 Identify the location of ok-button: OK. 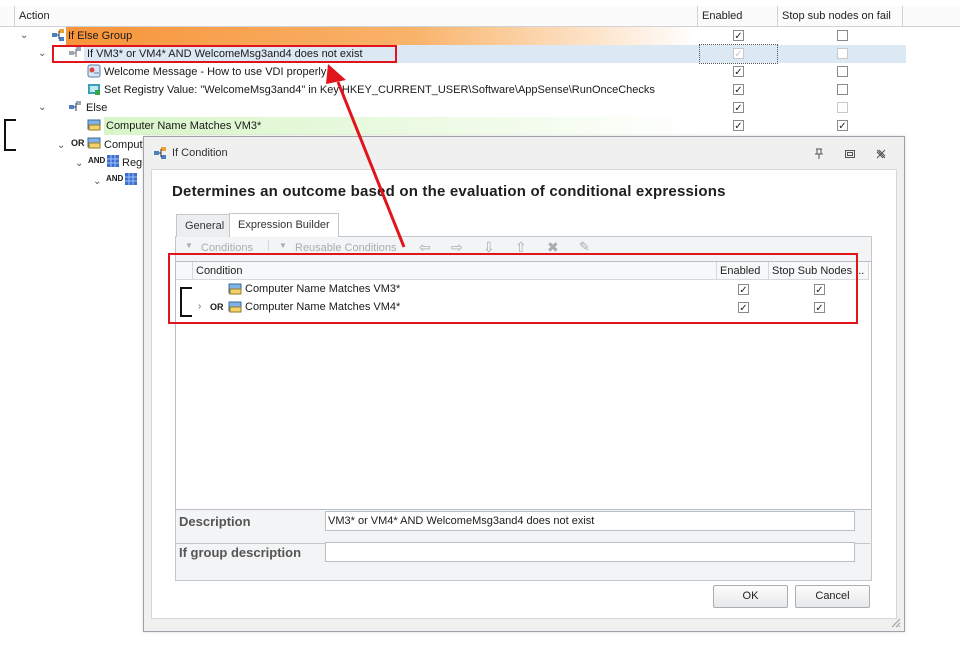
(750, 596).